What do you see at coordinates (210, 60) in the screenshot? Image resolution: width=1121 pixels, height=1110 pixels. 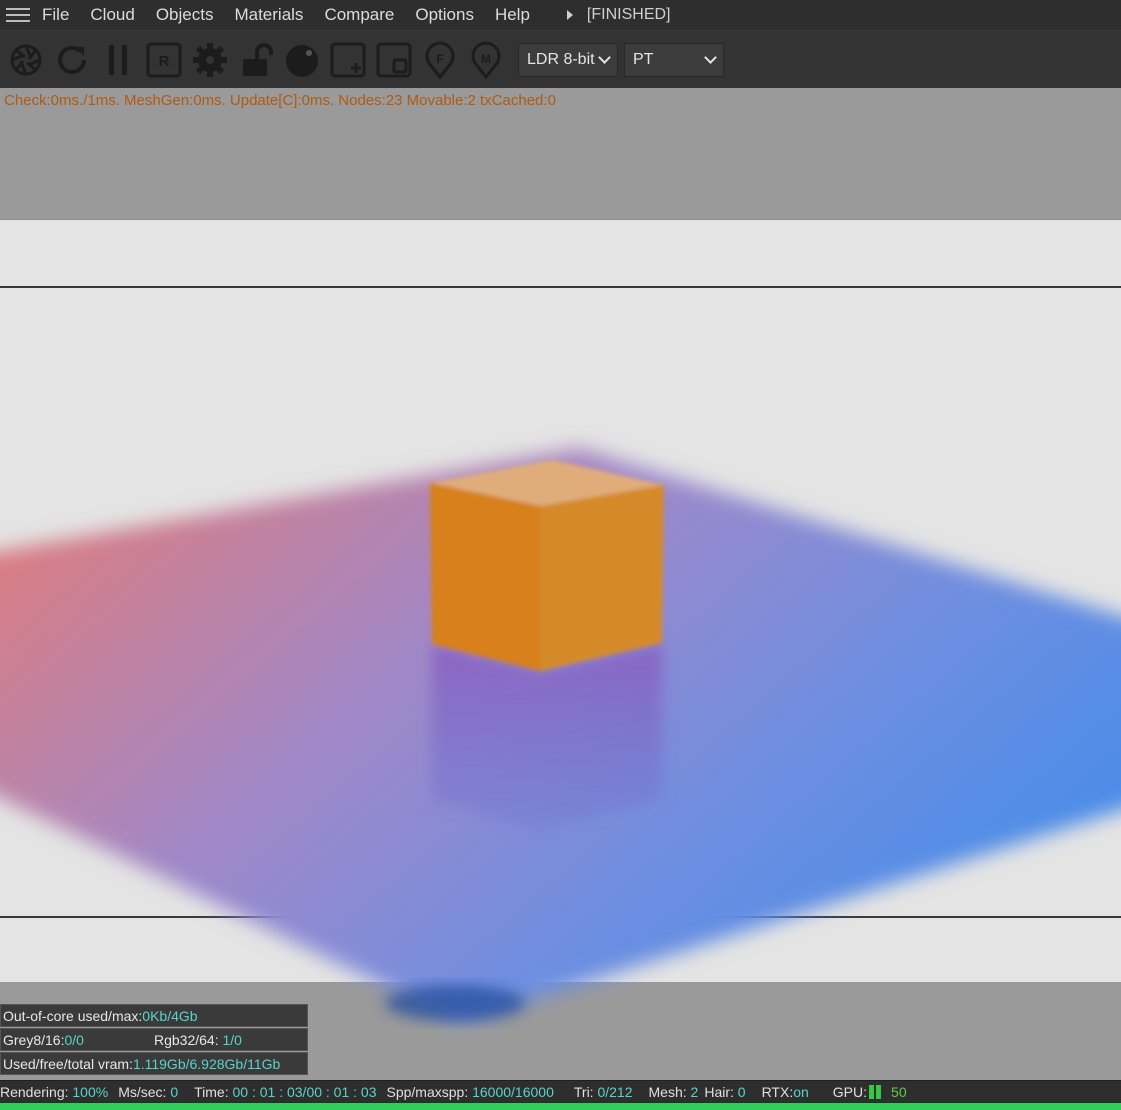 I see `gear-icon` at bounding box center [210, 60].